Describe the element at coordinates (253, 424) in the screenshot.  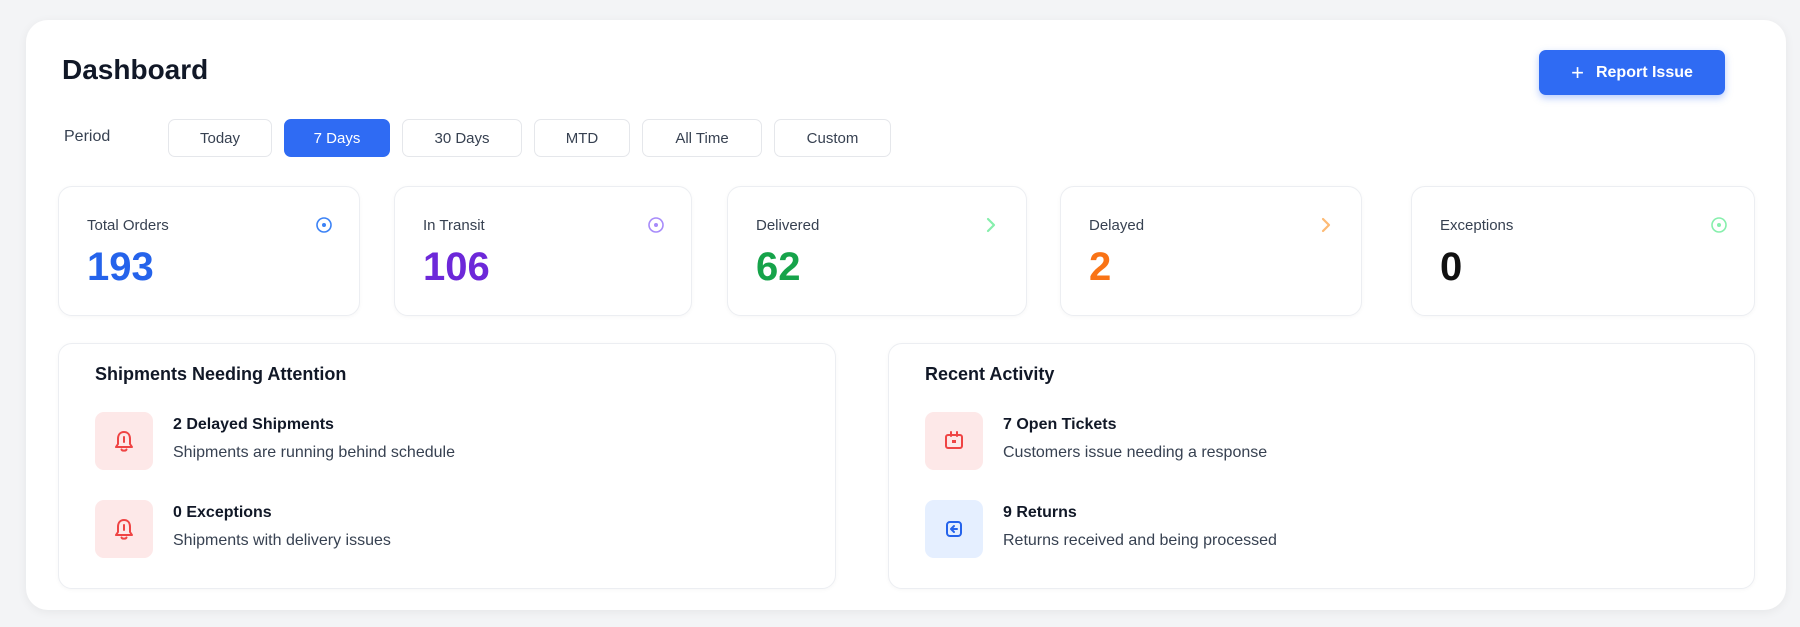
I see `attention-item-title: 2 Delayed Shipments` at that location.